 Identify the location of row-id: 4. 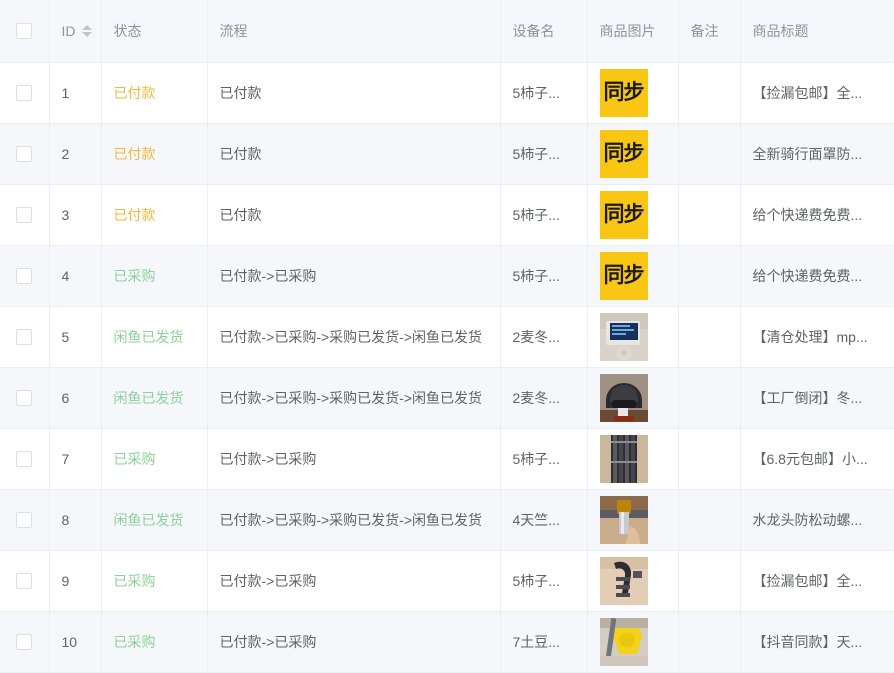
(75, 276).